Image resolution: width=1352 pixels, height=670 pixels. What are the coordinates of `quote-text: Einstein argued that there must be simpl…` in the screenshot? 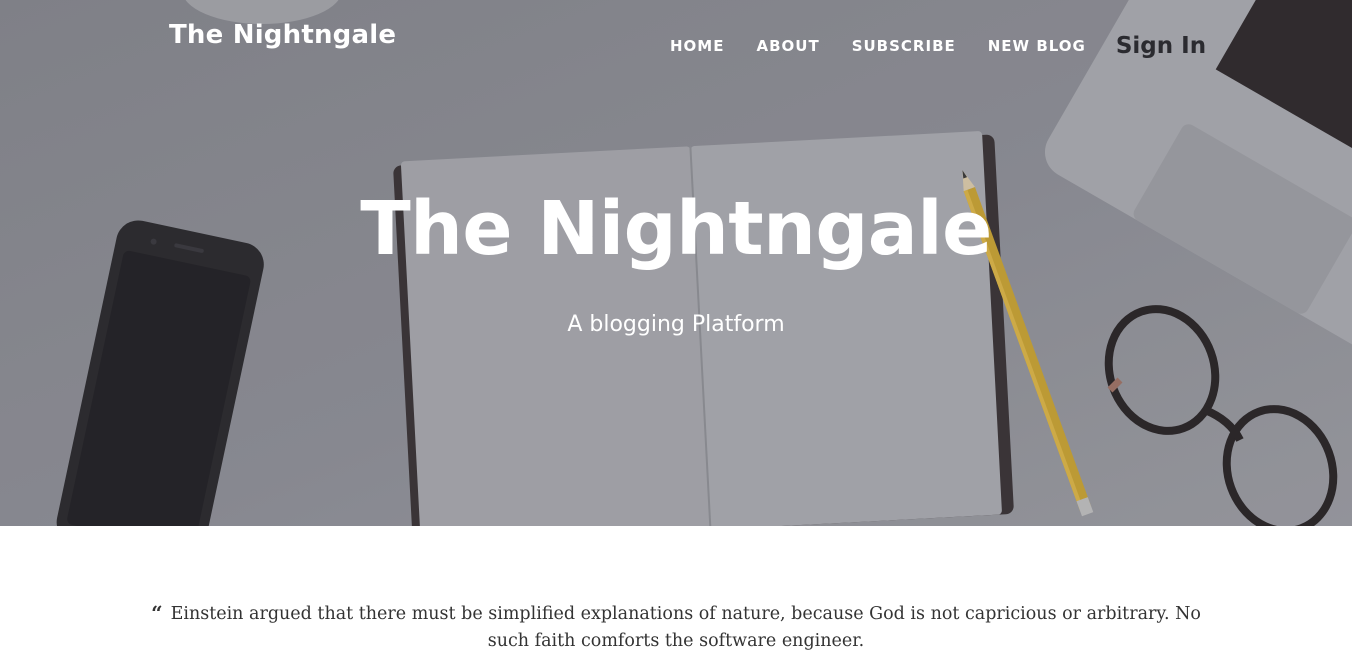 It's located at (685, 627).